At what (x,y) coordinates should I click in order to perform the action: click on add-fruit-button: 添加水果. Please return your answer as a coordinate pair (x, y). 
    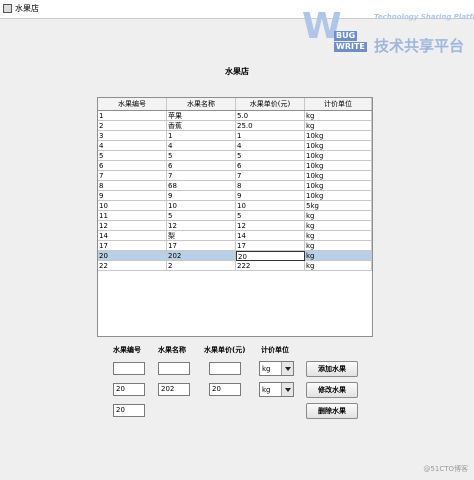
    Looking at the image, I should click on (332, 369).